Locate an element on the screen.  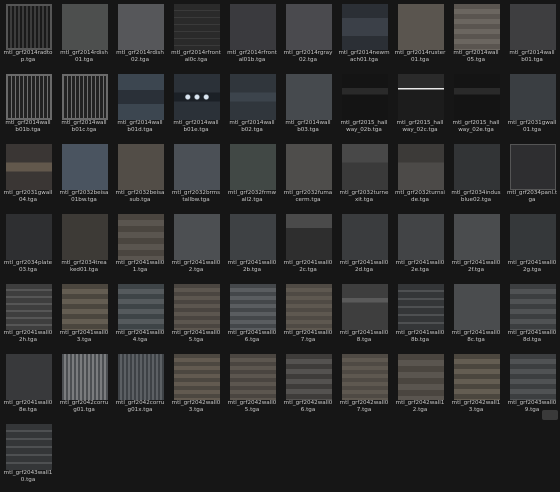
texture-tile: mtl_grf2031gwall 04.tga is located at coordinates (28, 177).